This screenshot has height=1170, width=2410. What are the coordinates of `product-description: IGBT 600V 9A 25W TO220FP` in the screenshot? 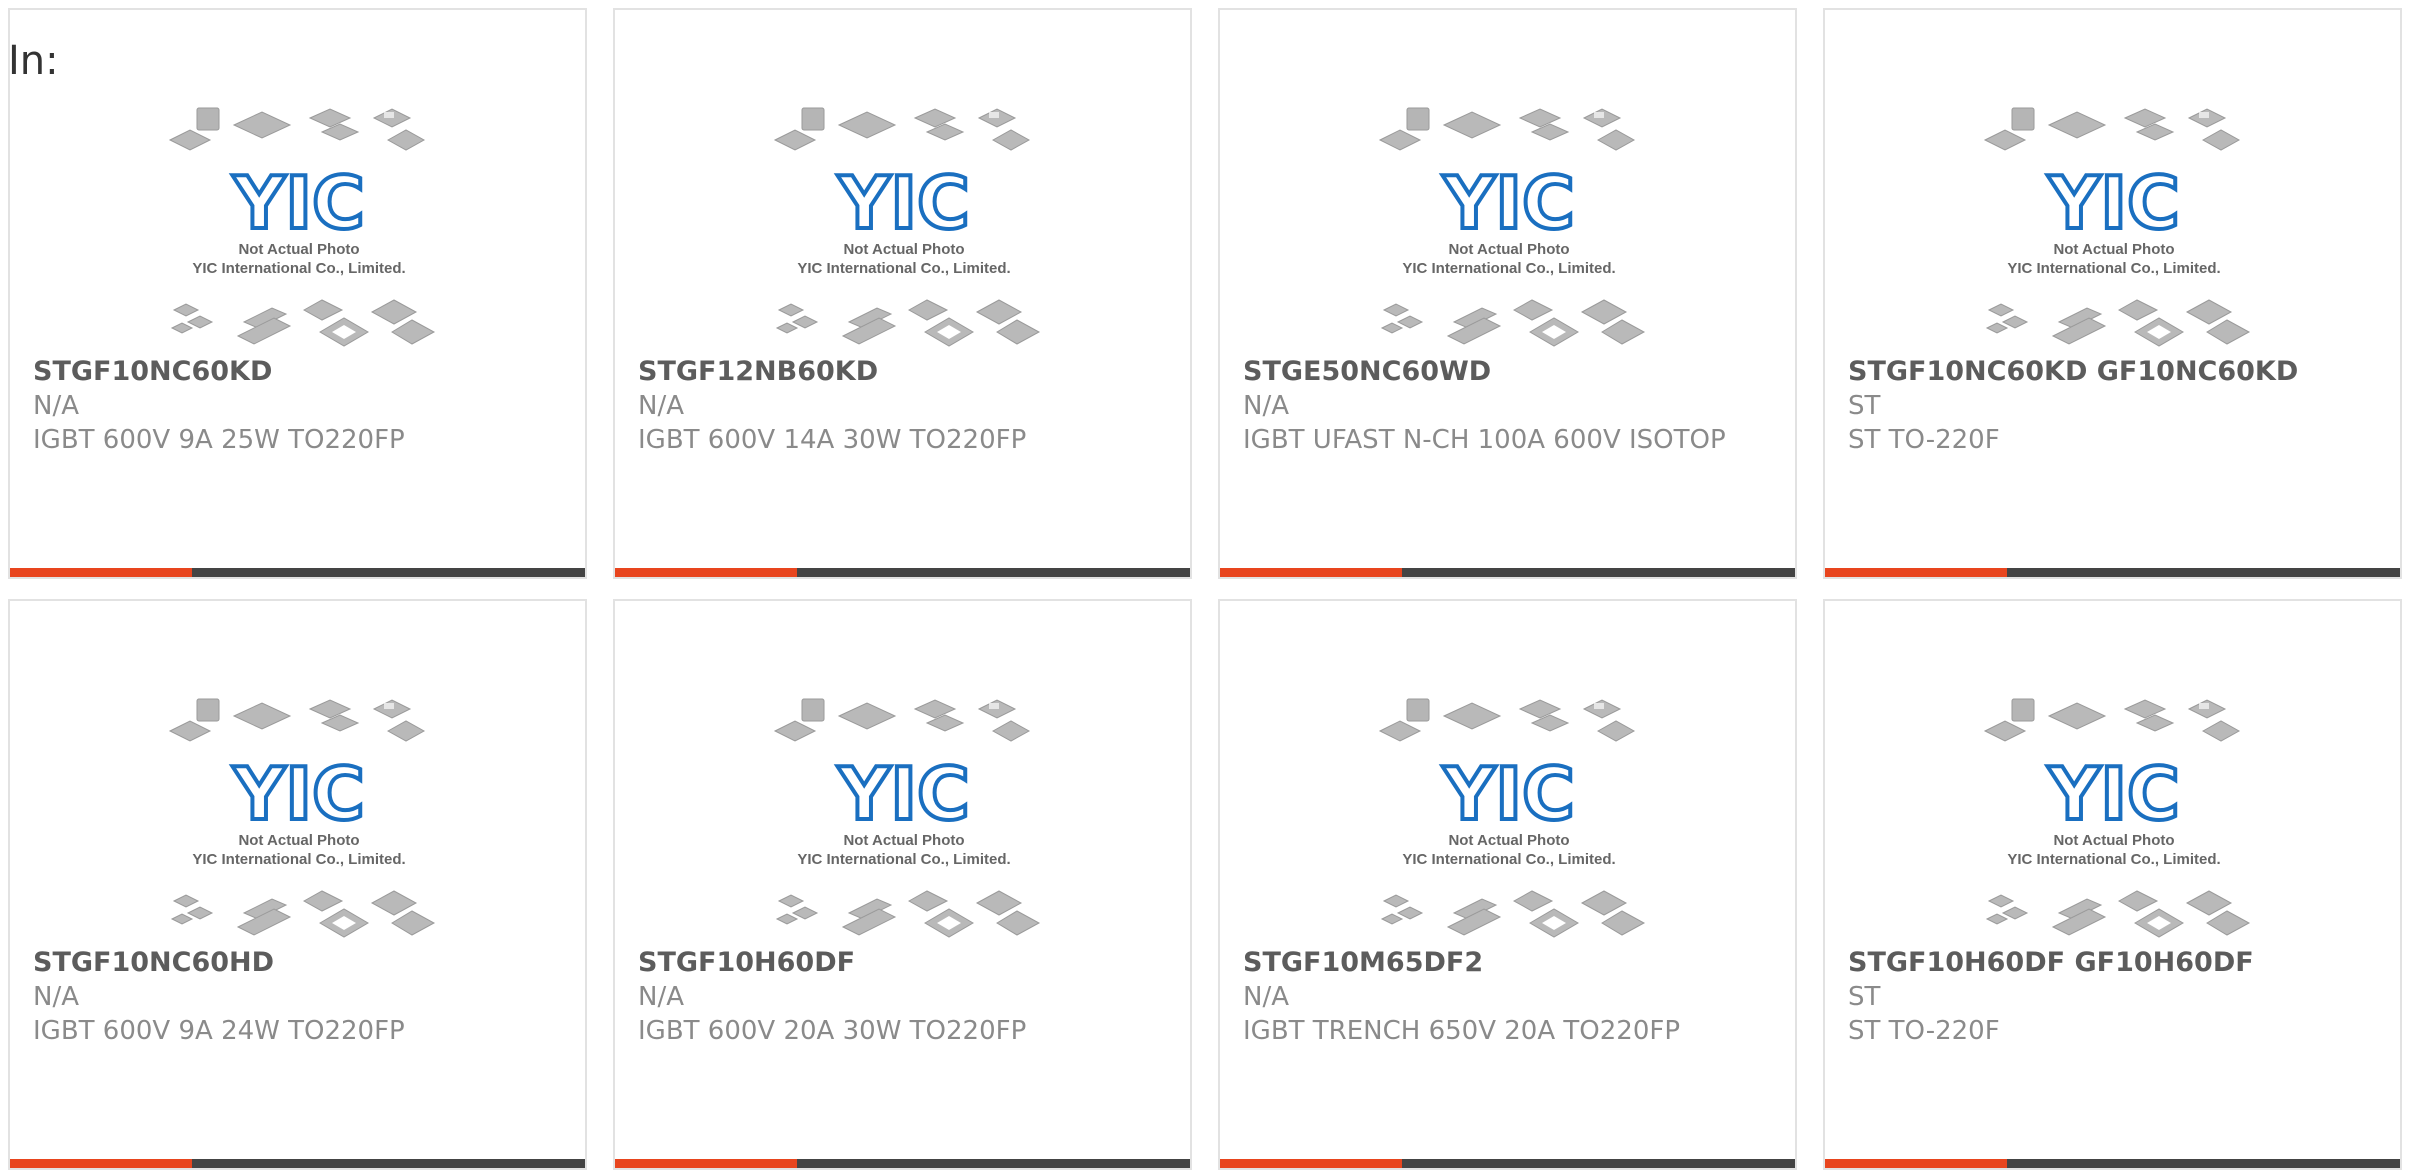 It's located at (219, 440).